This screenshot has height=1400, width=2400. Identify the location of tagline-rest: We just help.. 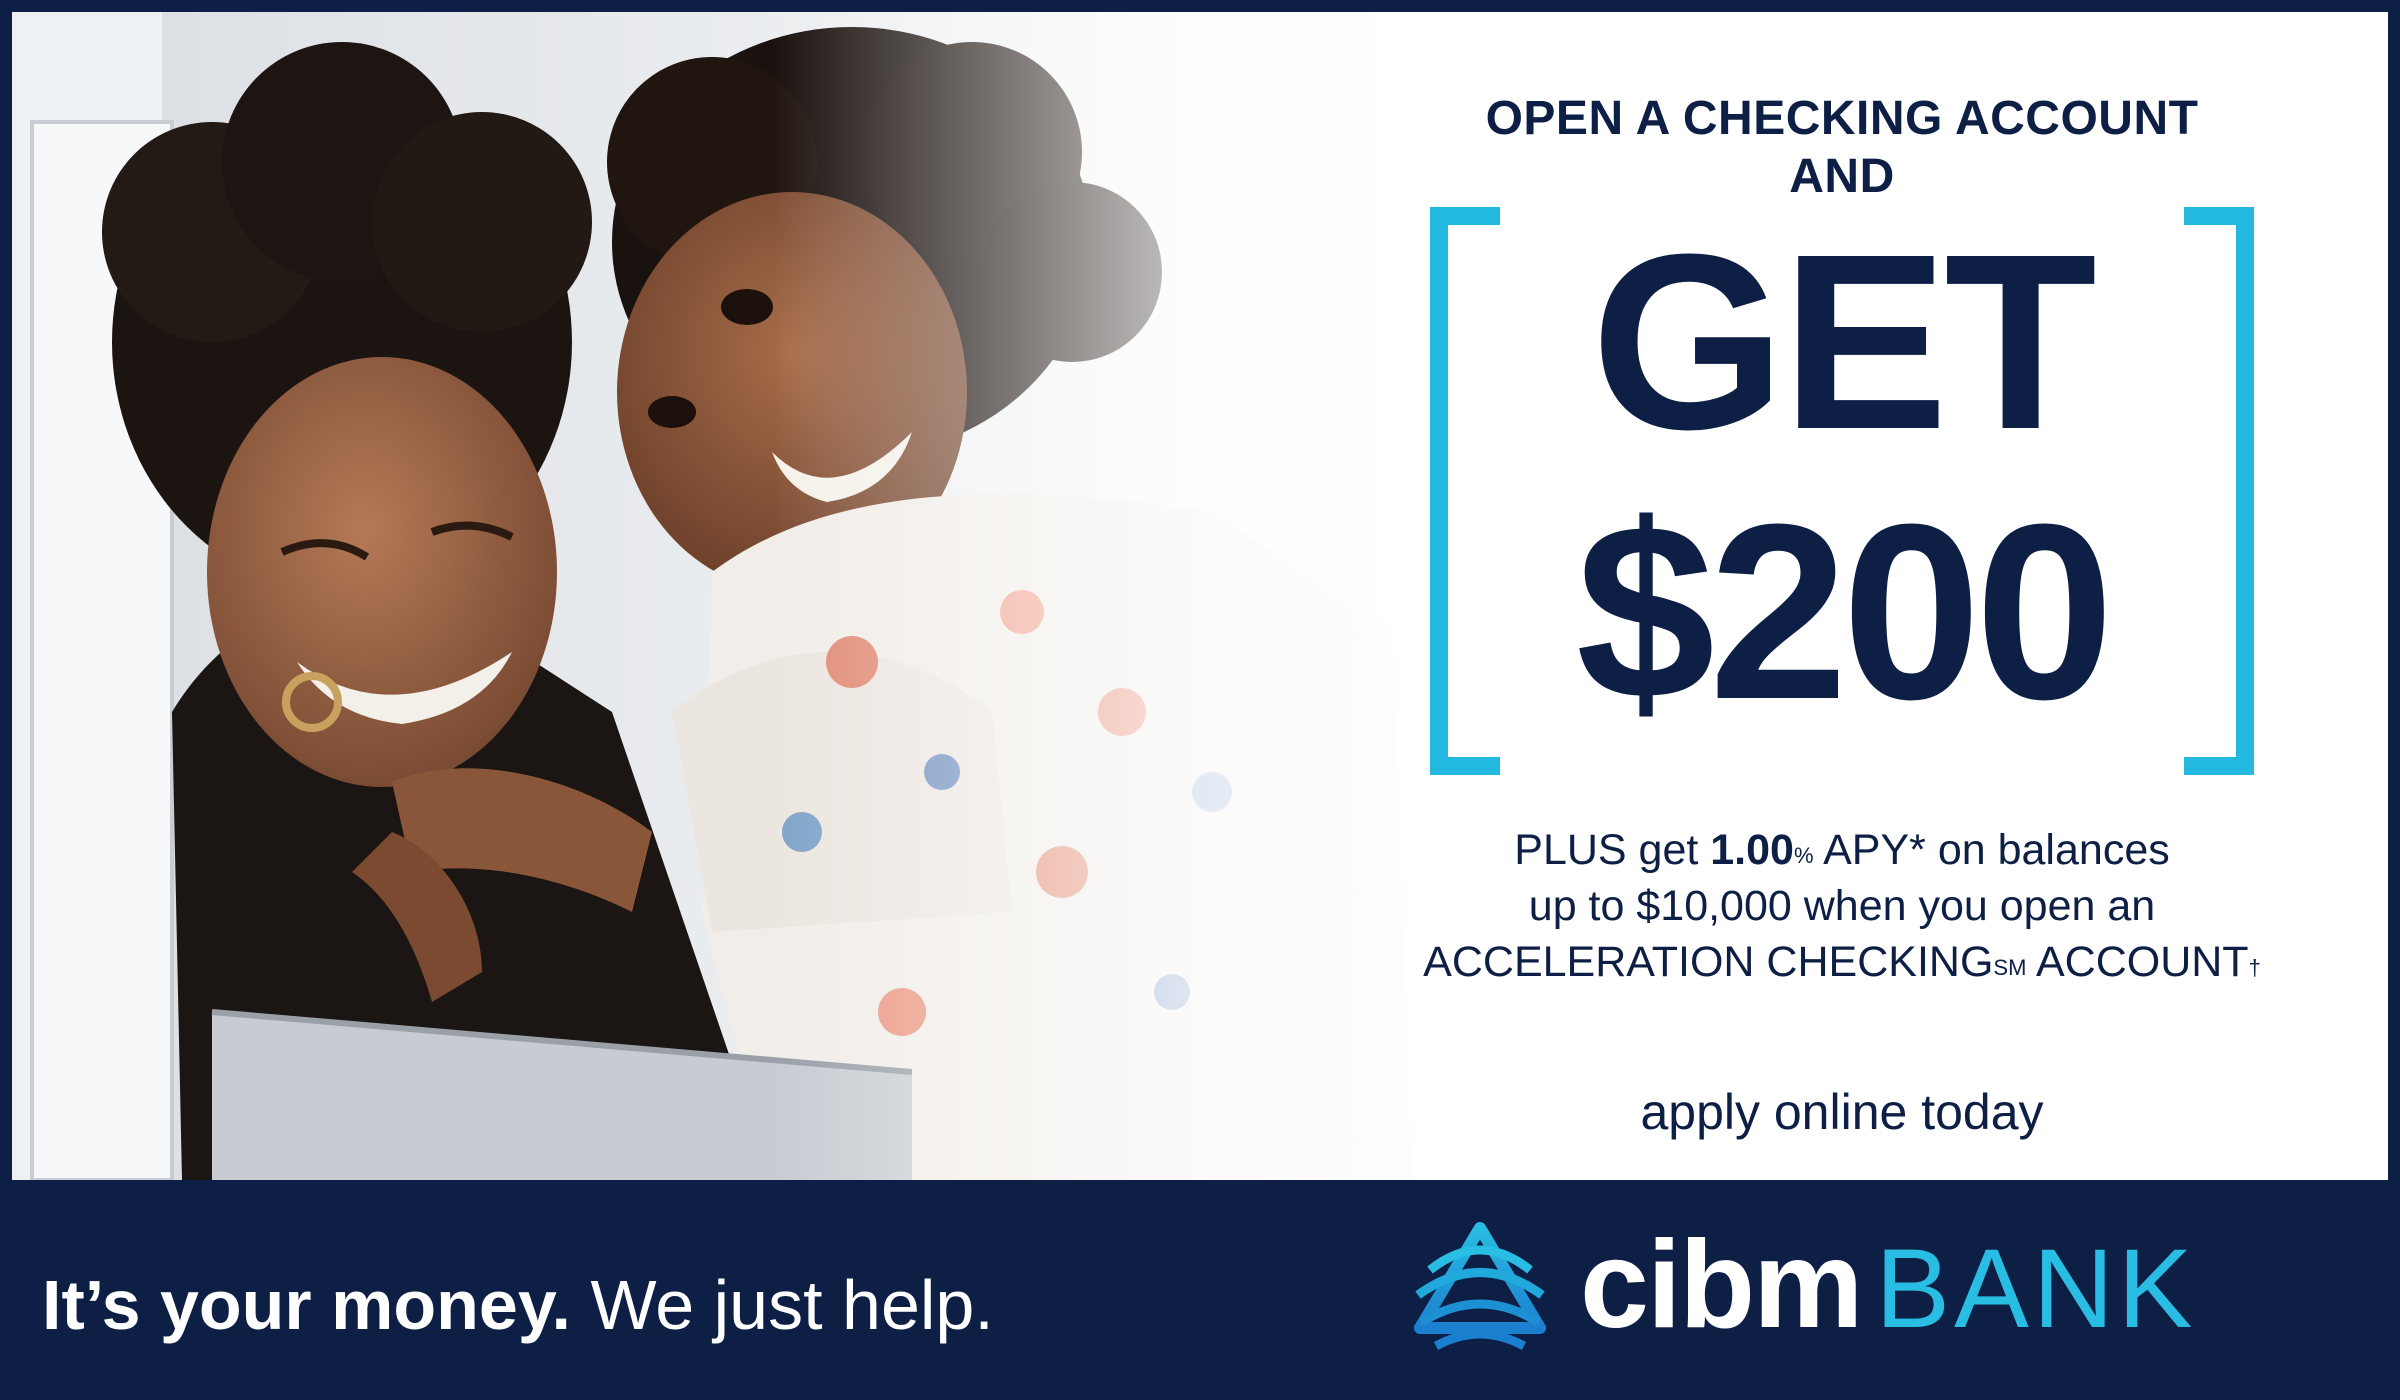
(782, 1305).